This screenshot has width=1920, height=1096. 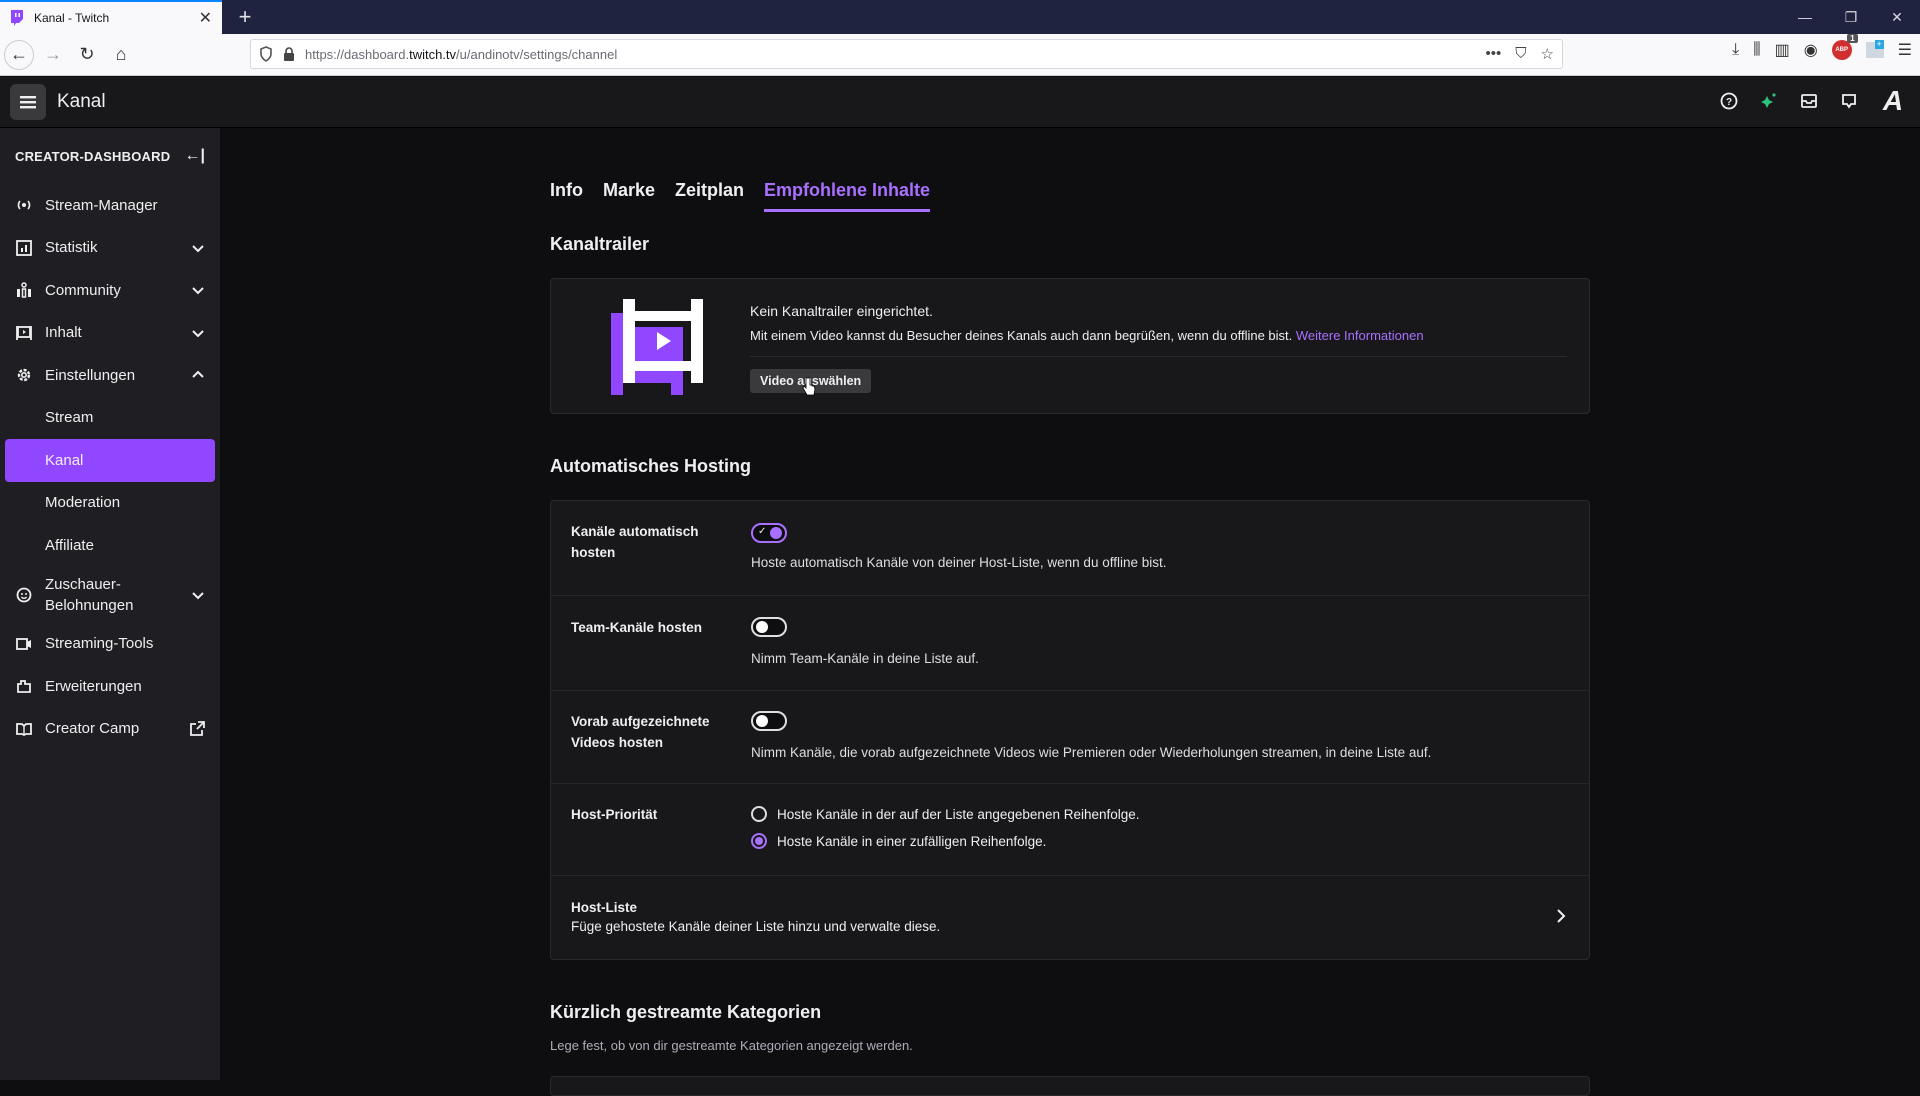 What do you see at coordinates (629, 196) in the screenshot?
I see `tab-marke: Marke` at bounding box center [629, 196].